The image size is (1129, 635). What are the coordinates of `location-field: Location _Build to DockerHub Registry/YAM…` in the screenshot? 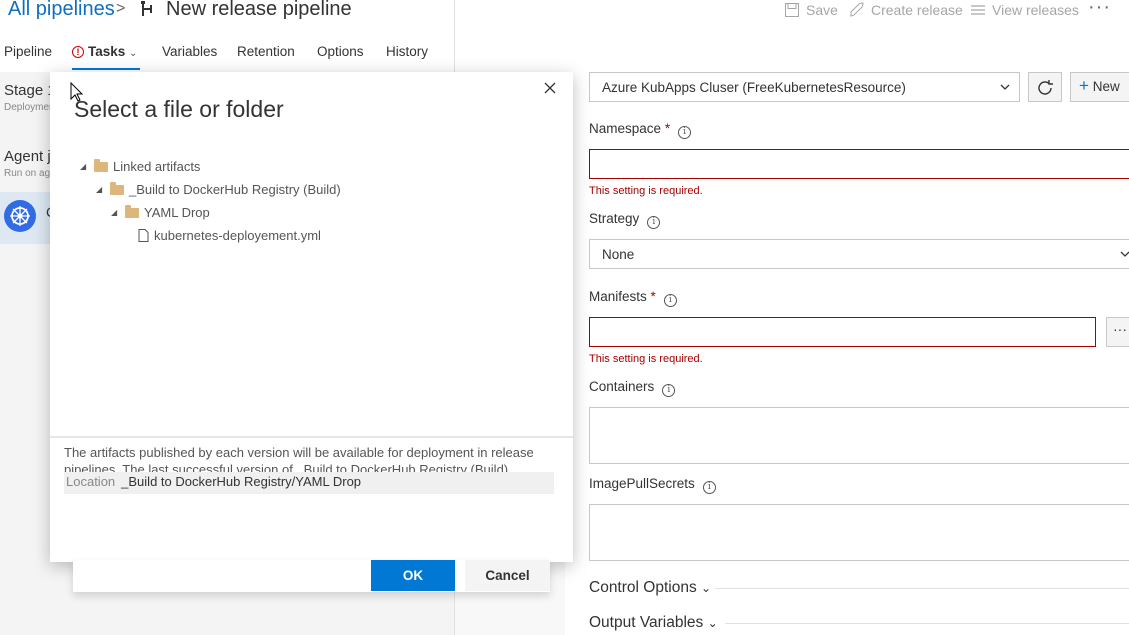 It's located at (309, 483).